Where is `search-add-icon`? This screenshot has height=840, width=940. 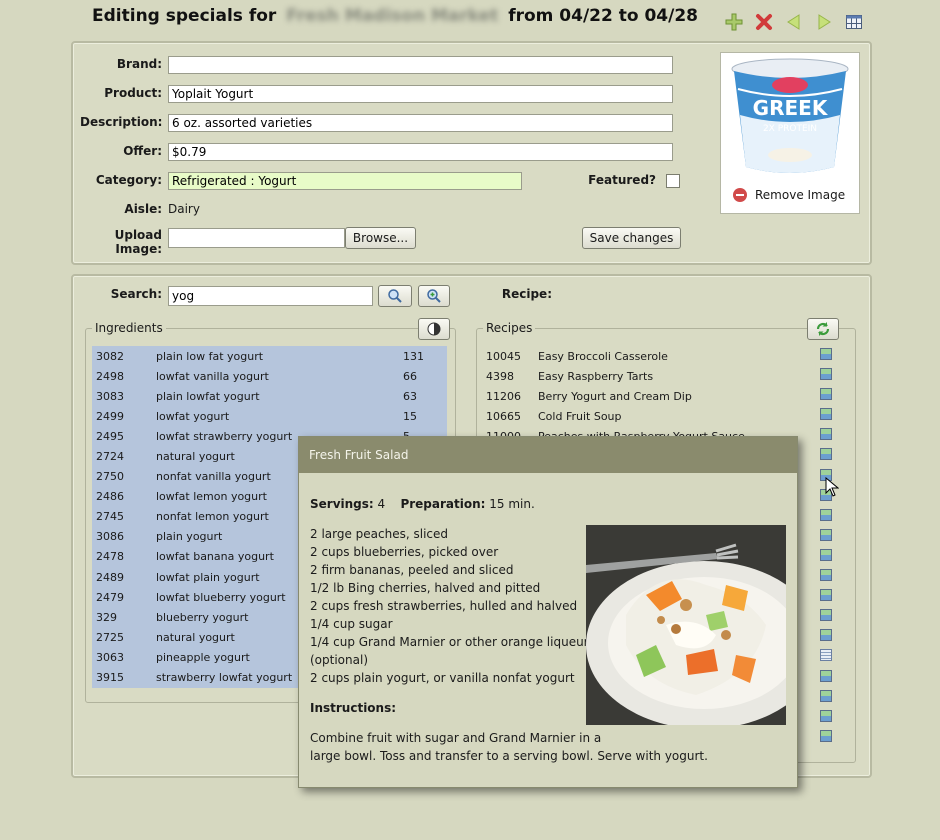 search-add-icon is located at coordinates (434, 296).